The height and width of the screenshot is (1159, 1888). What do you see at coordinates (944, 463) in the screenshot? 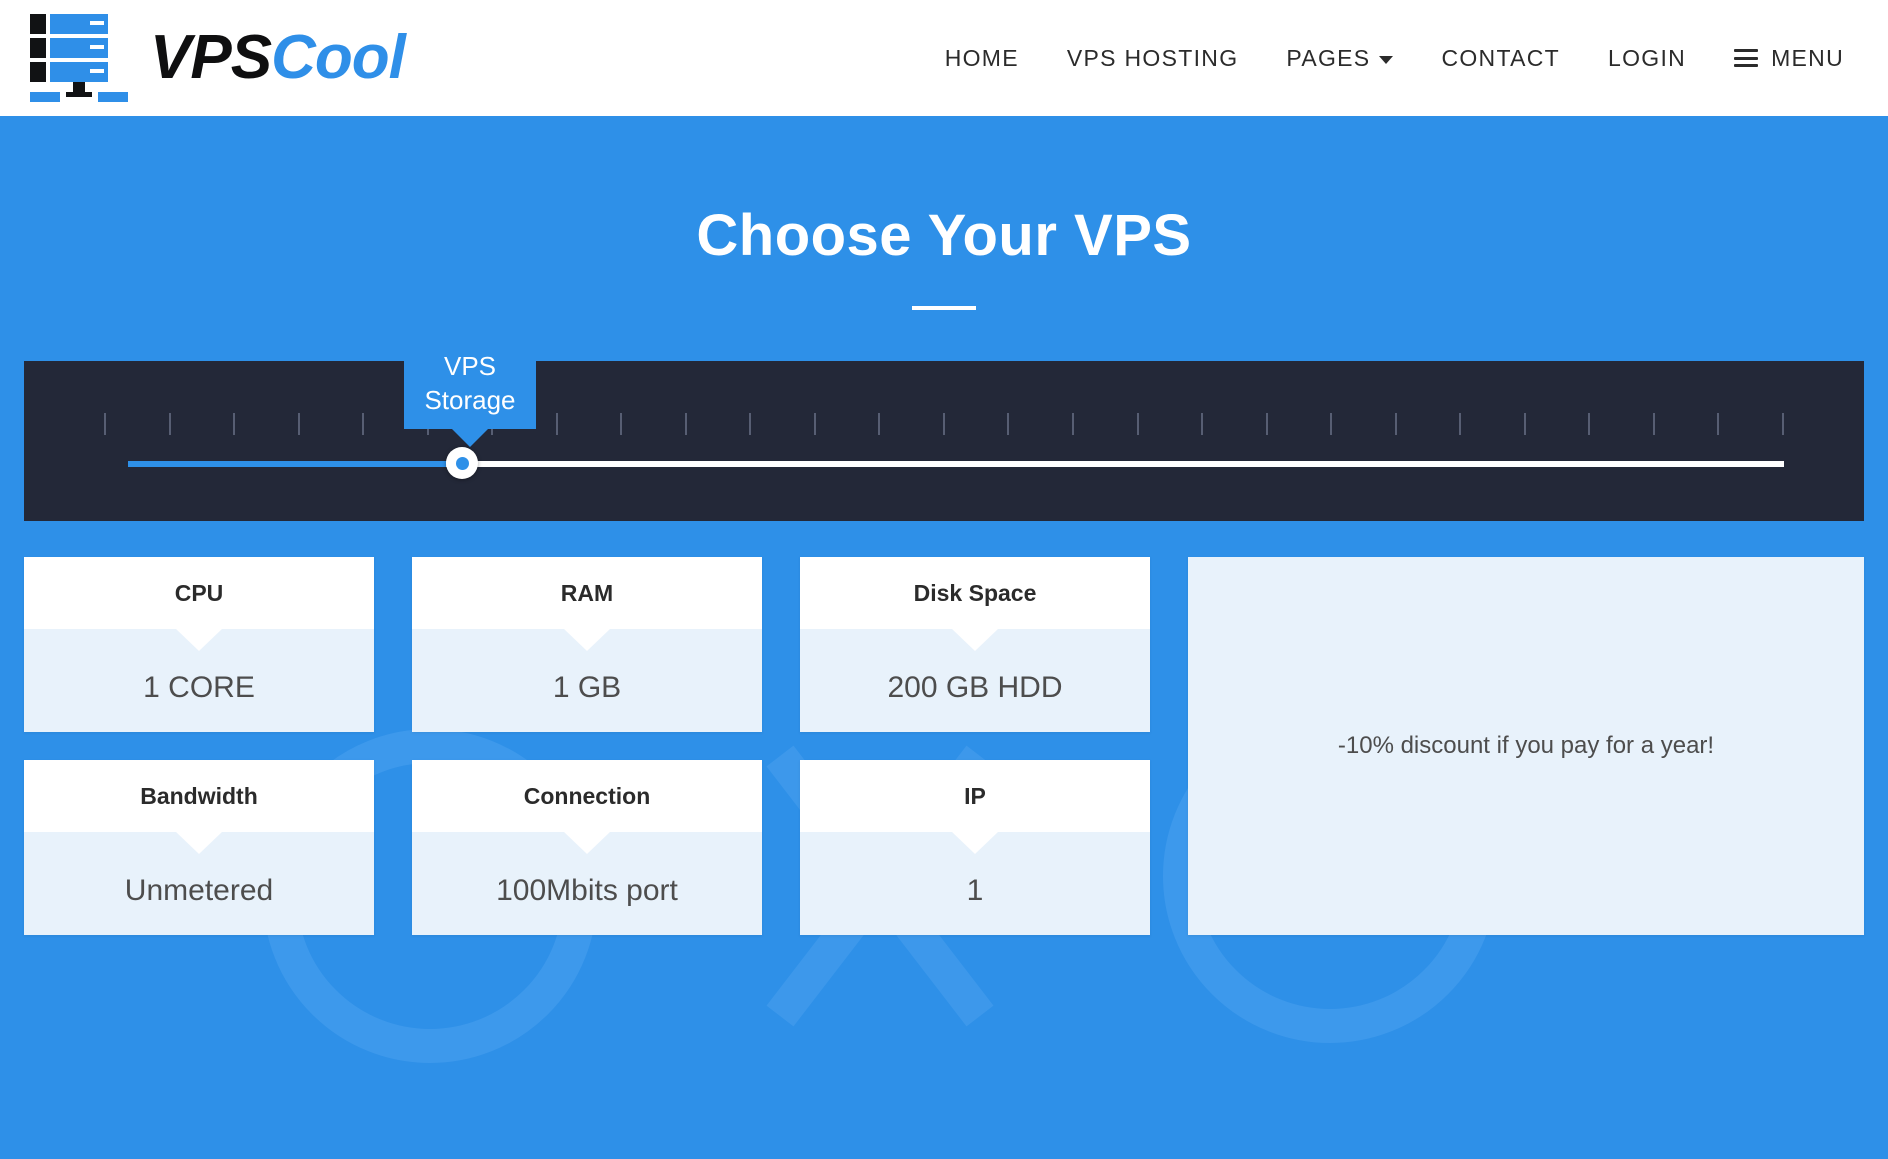
I see `slider-track-container` at bounding box center [944, 463].